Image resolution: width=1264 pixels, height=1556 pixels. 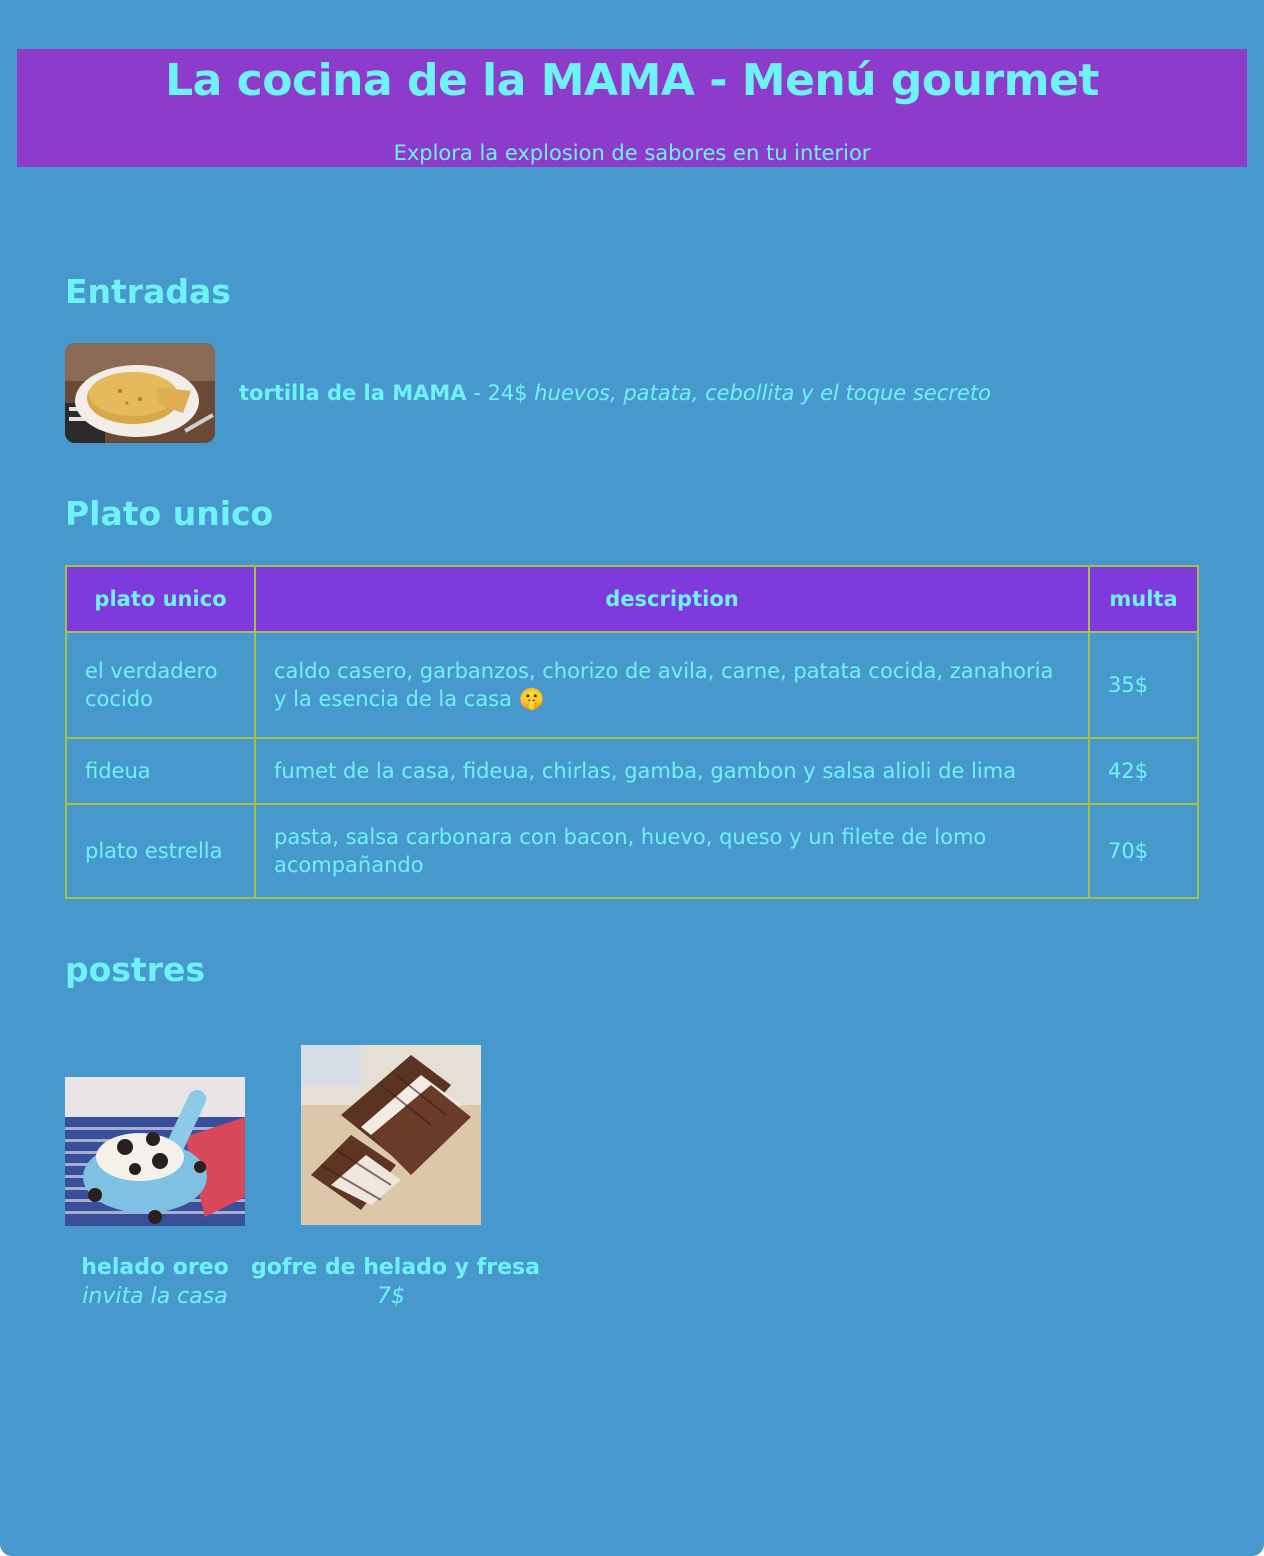 I want to click on page-title: La cocina de la MAMA - Menú gourmet, so click(x=632, y=80).